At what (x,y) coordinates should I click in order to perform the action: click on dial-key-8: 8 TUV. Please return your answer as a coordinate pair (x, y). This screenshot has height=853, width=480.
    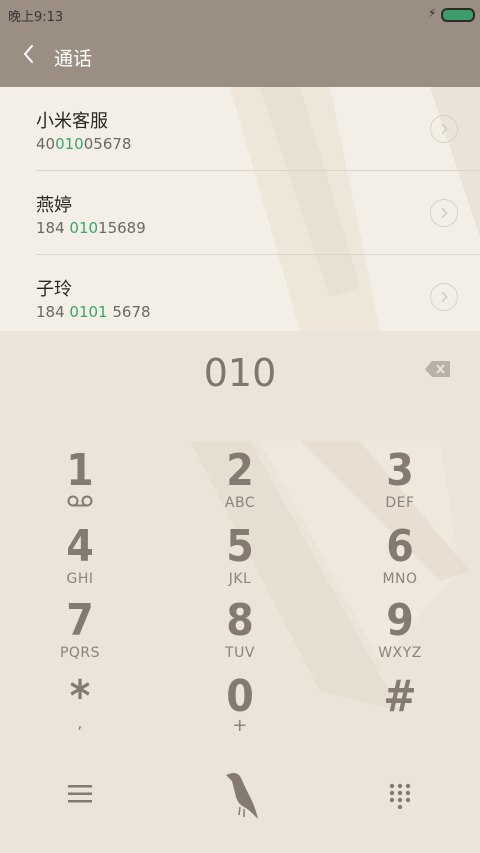
    Looking at the image, I should click on (240, 635).